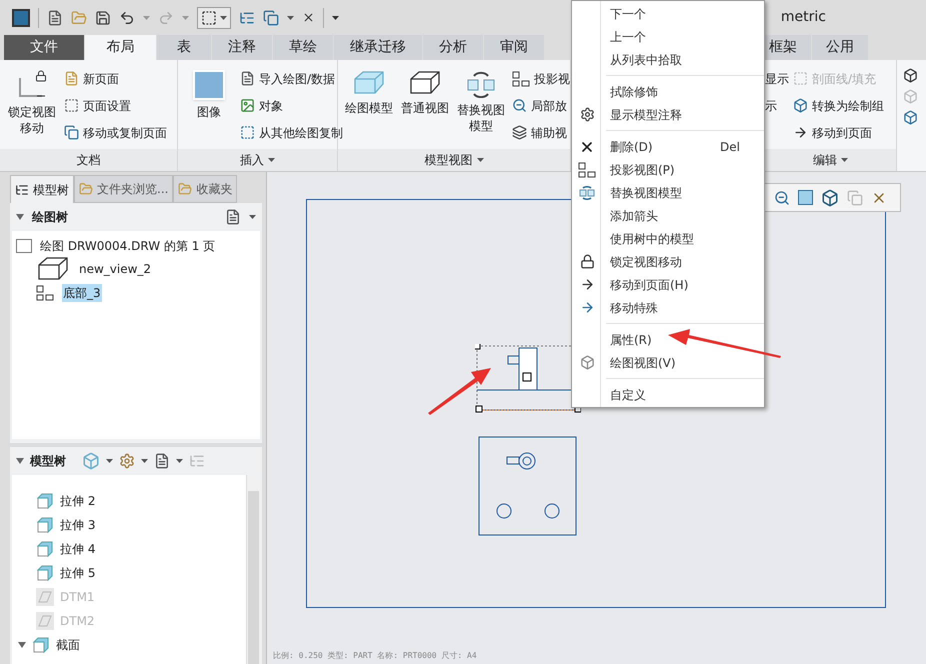 Image resolution: width=926 pixels, height=664 pixels. I want to click on ribbon-large-button: 绘图模型, so click(369, 107).